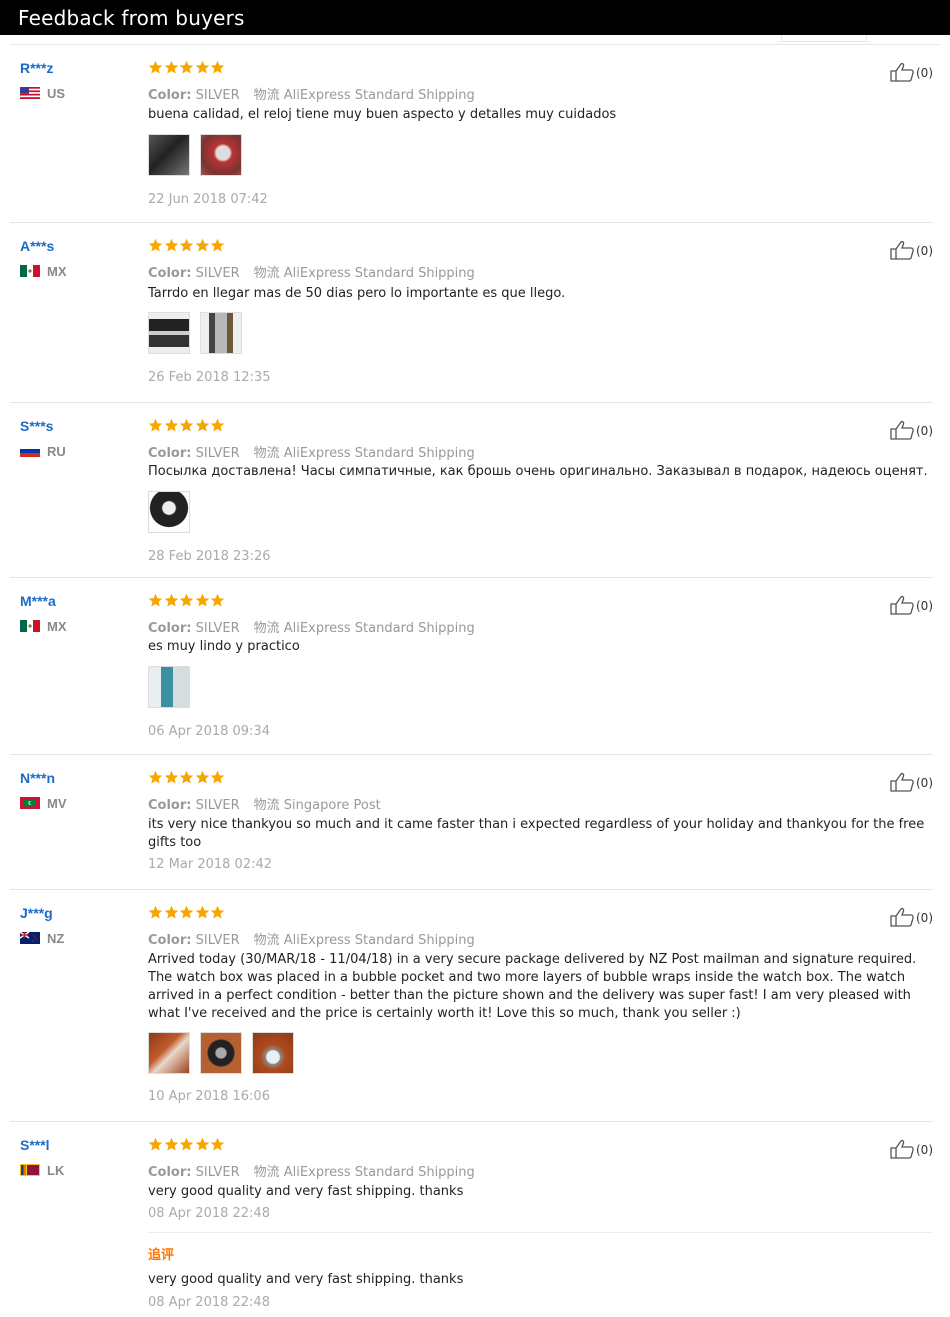 The width and height of the screenshot is (950, 1317). I want to click on country-code: NZ, so click(56, 938).